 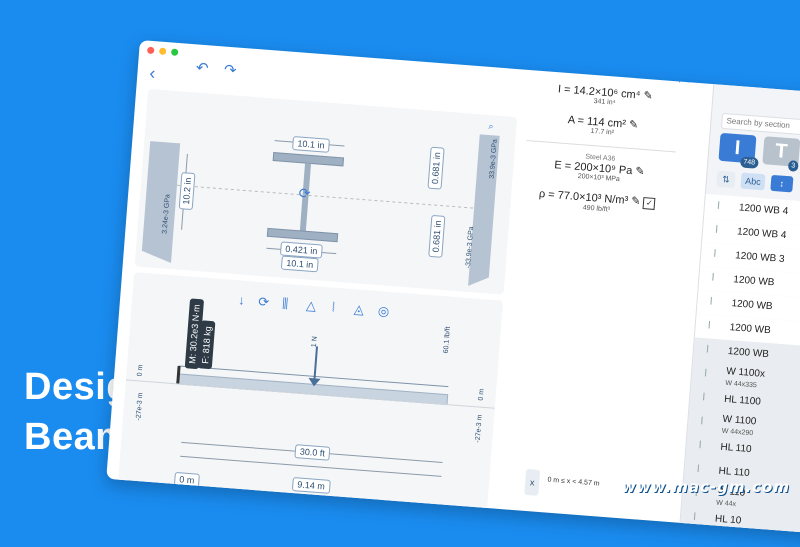 What do you see at coordinates (736, 448) in the screenshot?
I see `list-item-name: HL 110` at bounding box center [736, 448].